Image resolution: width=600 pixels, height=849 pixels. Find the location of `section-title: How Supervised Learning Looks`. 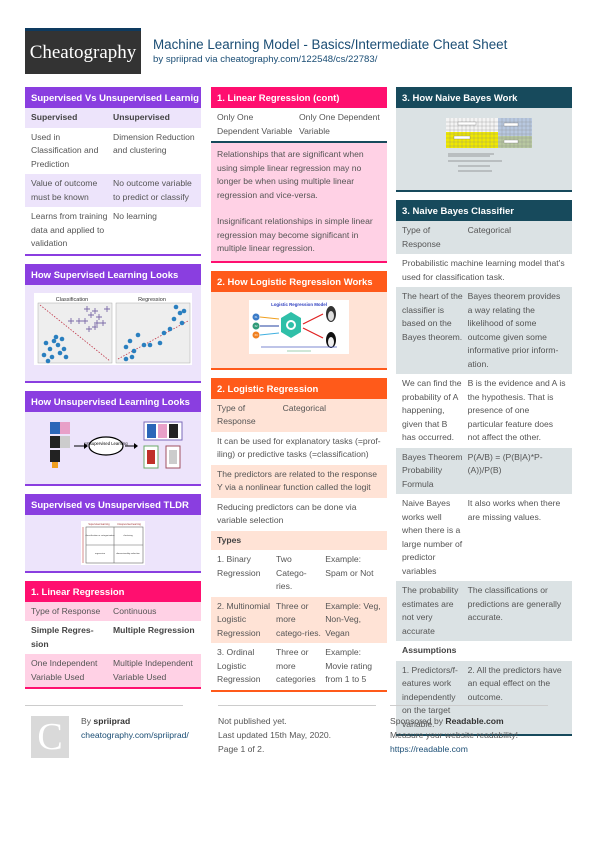

section-title: How Supervised Learning Looks is located at coordinates (113, 274).